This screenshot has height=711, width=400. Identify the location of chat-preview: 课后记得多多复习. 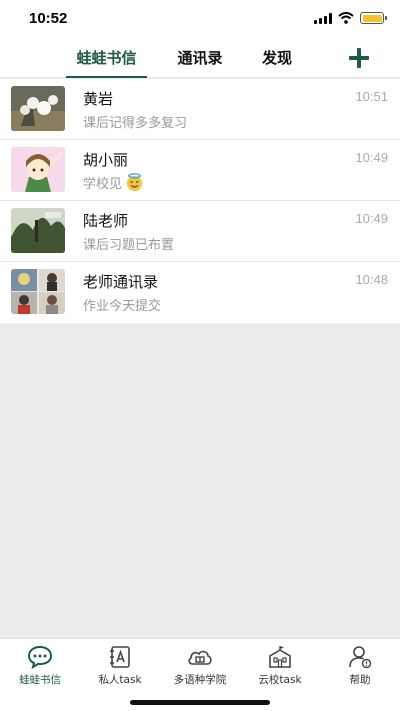
(135, 121).